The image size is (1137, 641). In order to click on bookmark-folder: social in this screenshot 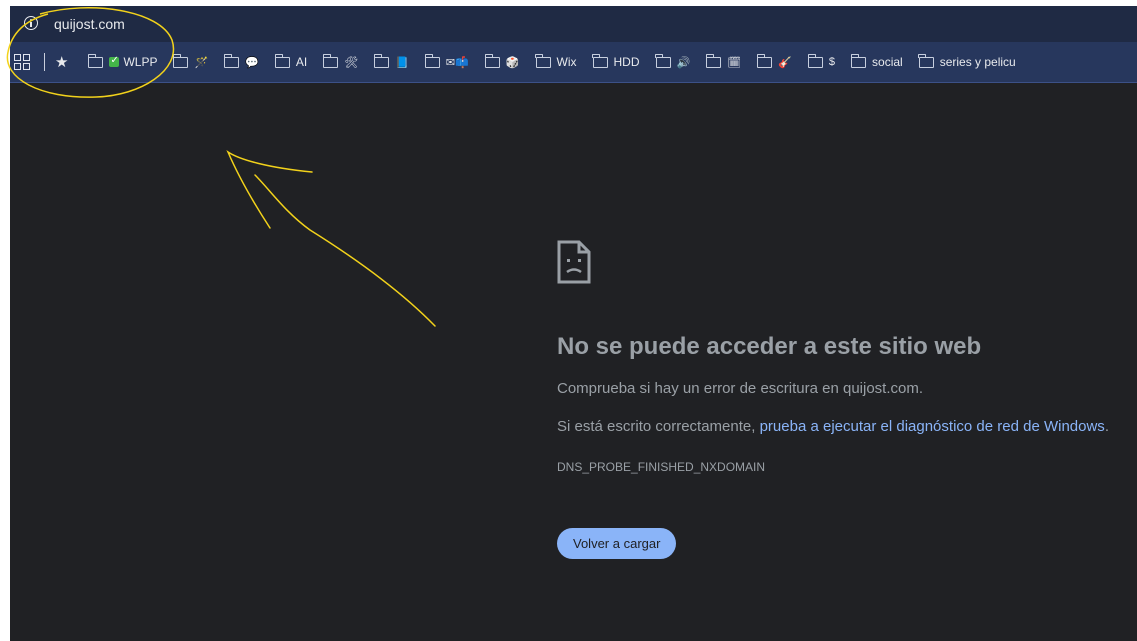, I will do `click(877, 62)`.